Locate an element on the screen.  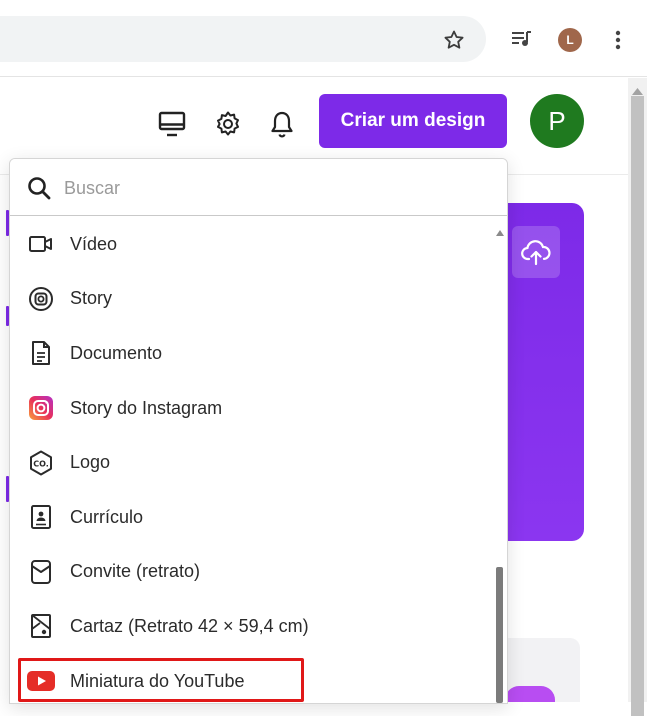
list-item-label: Vídeo is located at coordinates (94, 243).